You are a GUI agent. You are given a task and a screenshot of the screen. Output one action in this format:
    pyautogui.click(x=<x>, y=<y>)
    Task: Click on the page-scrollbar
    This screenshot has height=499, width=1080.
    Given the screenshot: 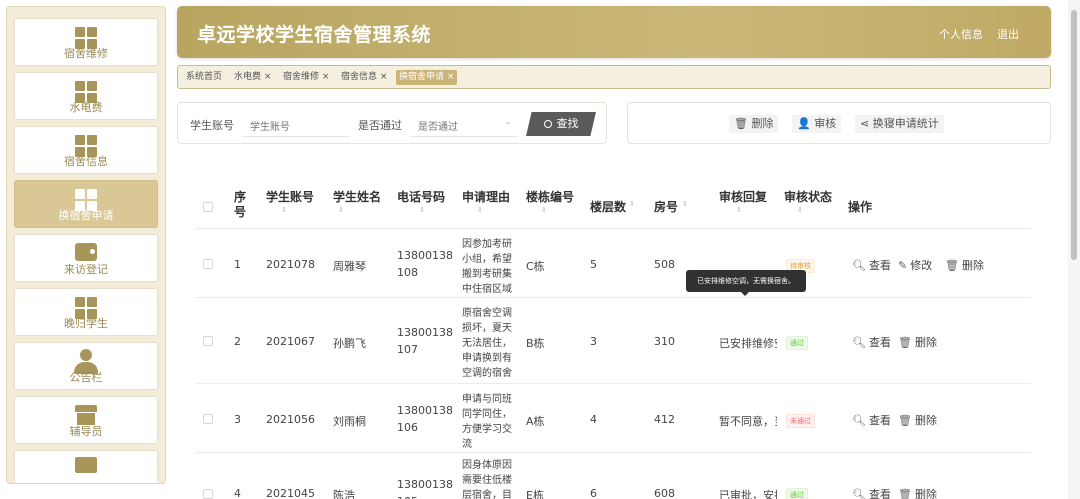 What is the action you would take?
    pyautogui.click(x=1074, y=249)
    